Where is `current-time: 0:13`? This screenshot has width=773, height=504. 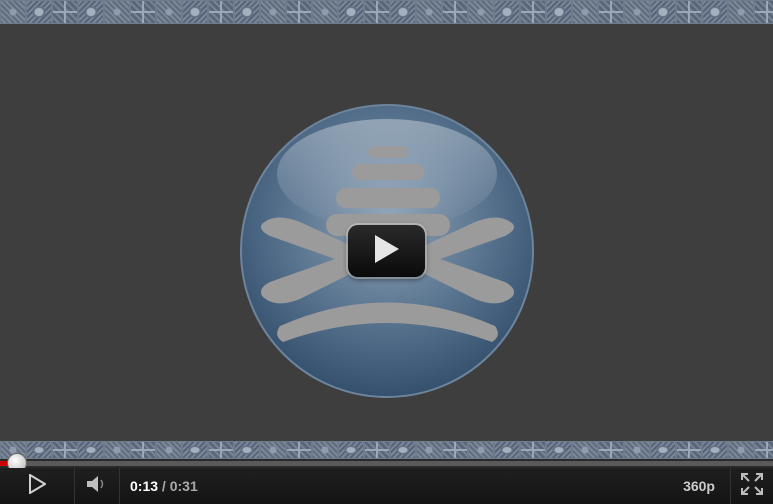 current-time: 0:13 is located at coordinates (144, 486).